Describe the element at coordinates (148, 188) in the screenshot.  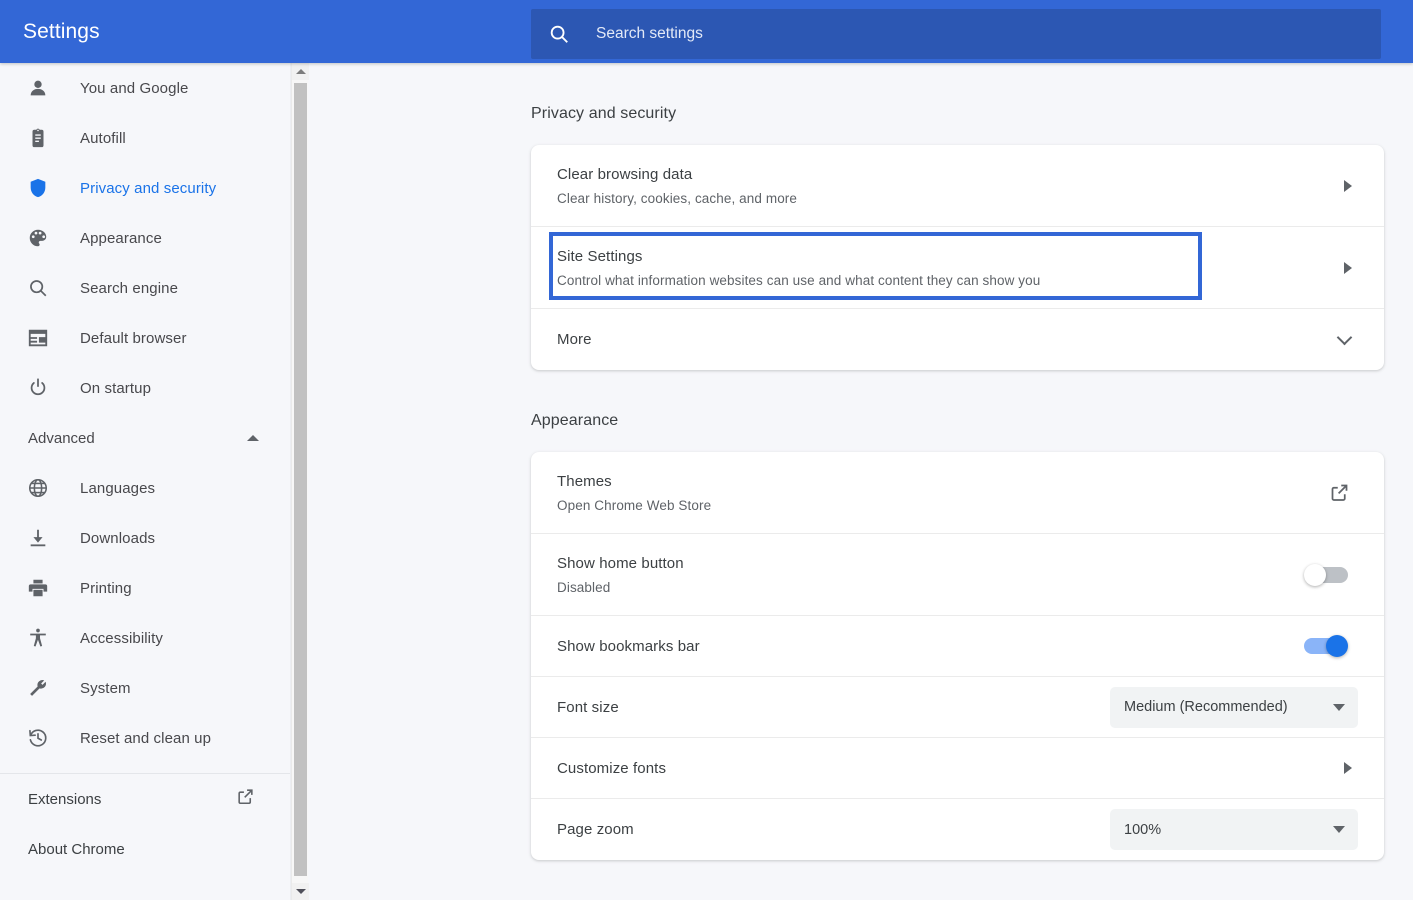
I see `sidebar-item-label: Privacy and security` at that location.